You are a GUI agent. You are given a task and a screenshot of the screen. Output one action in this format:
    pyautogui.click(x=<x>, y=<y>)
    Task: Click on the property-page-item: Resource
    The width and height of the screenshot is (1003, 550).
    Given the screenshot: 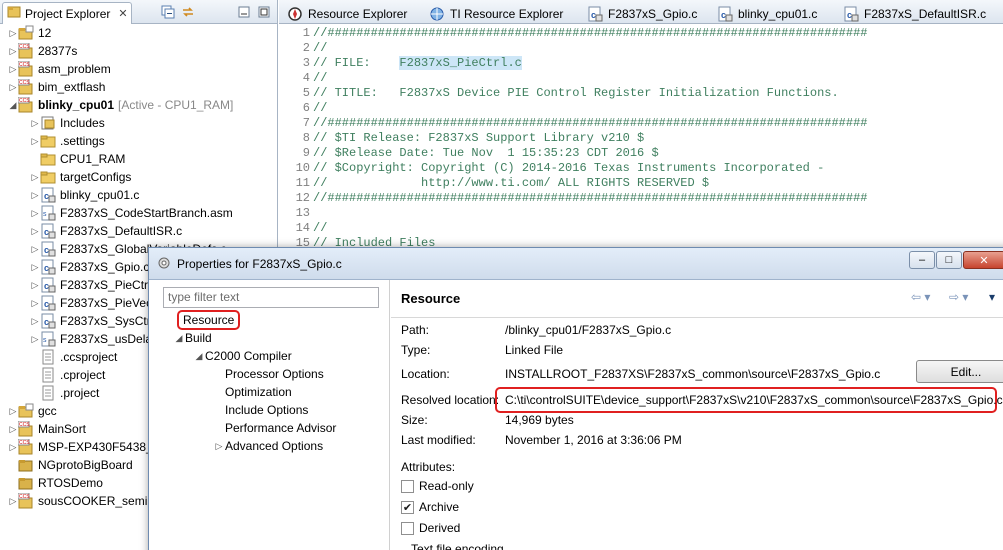 What is the action you would take?
    pyautogui.click(x=269, y=320)
    